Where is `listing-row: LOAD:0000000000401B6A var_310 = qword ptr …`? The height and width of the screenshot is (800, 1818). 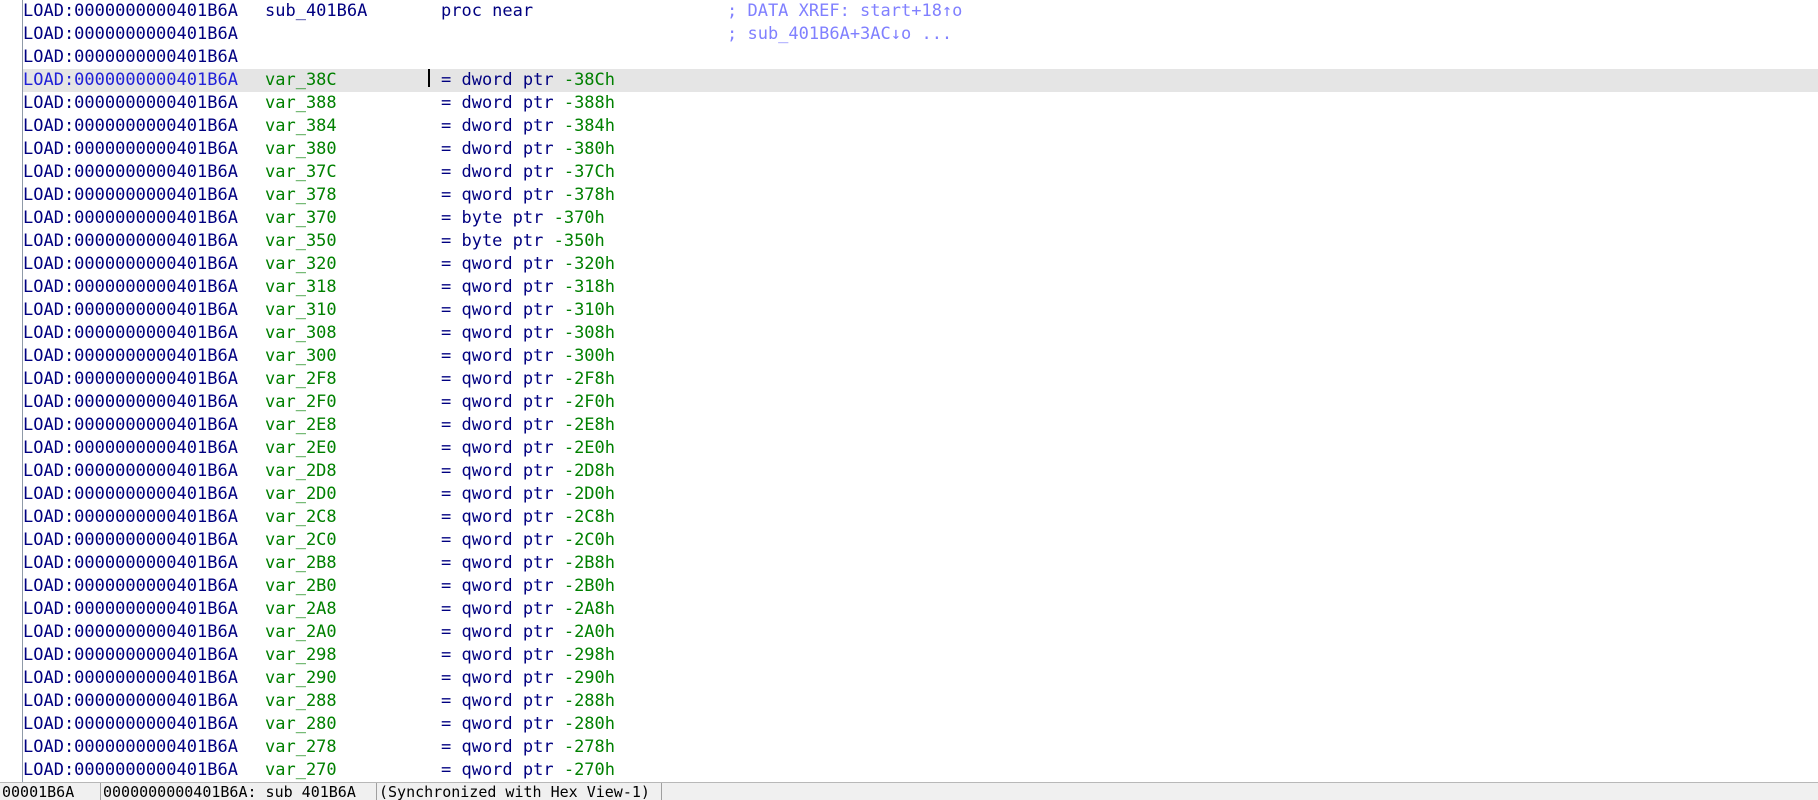 listing-row: LOAD:0000000000401B6A var_310 = qword ptr … is located at coordinates (920, 310).